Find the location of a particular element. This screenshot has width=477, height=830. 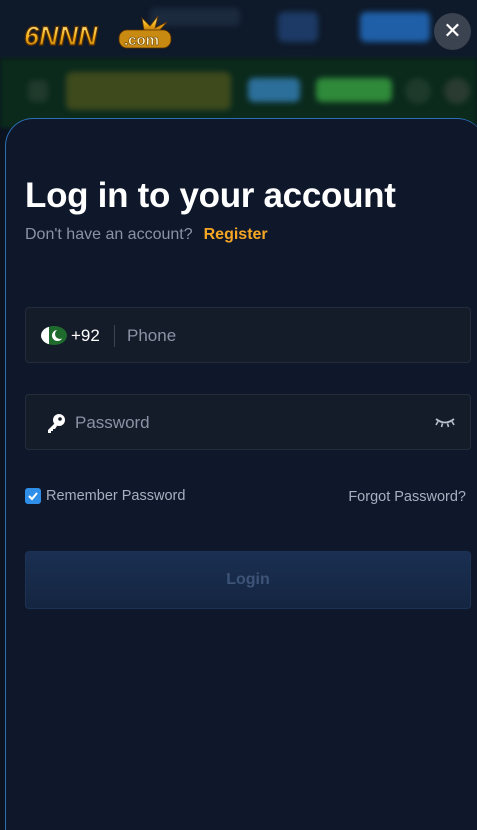

remember-label: Remember Password is located at coordinates (116, 496).